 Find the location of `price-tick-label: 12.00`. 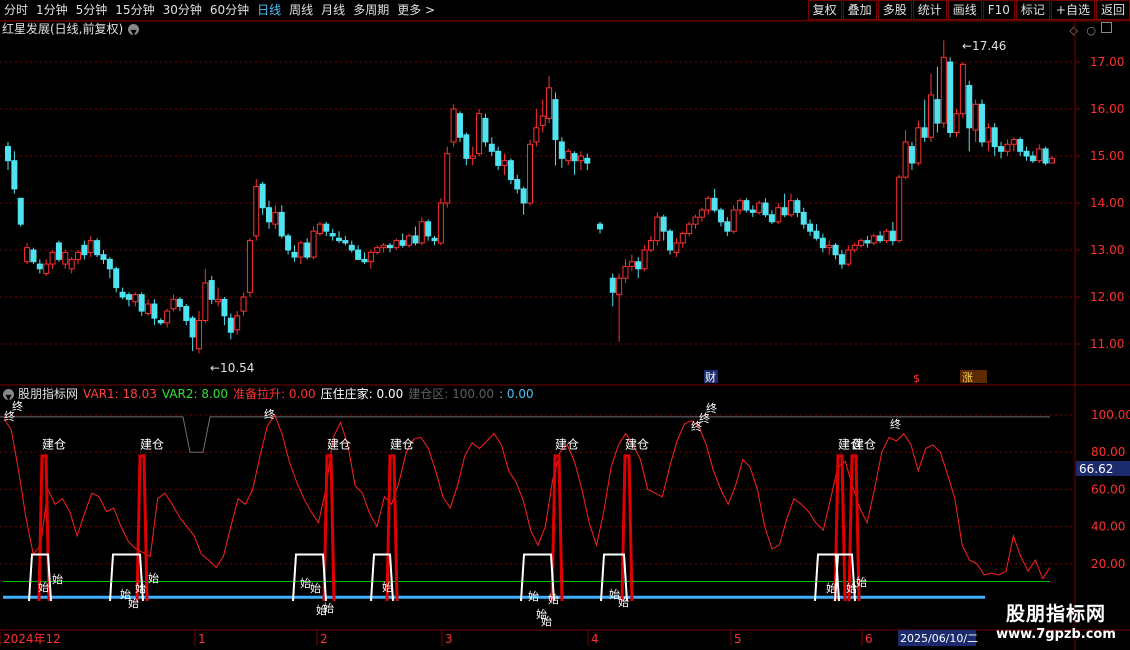

price-tick-label: 12.00 is located at coordinates (1107, 297).